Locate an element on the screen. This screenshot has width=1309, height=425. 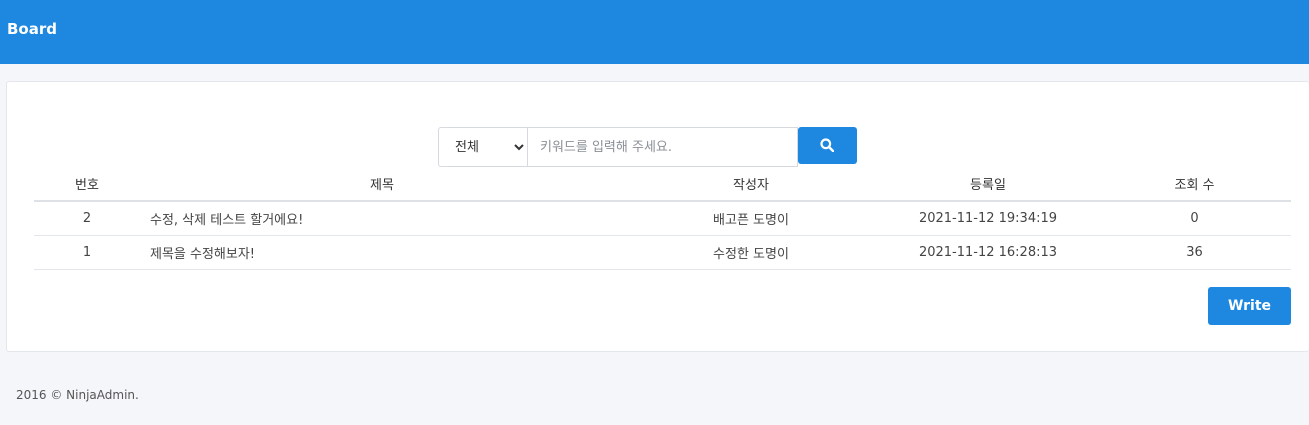
search-icon is located at coordinates (827, 145).